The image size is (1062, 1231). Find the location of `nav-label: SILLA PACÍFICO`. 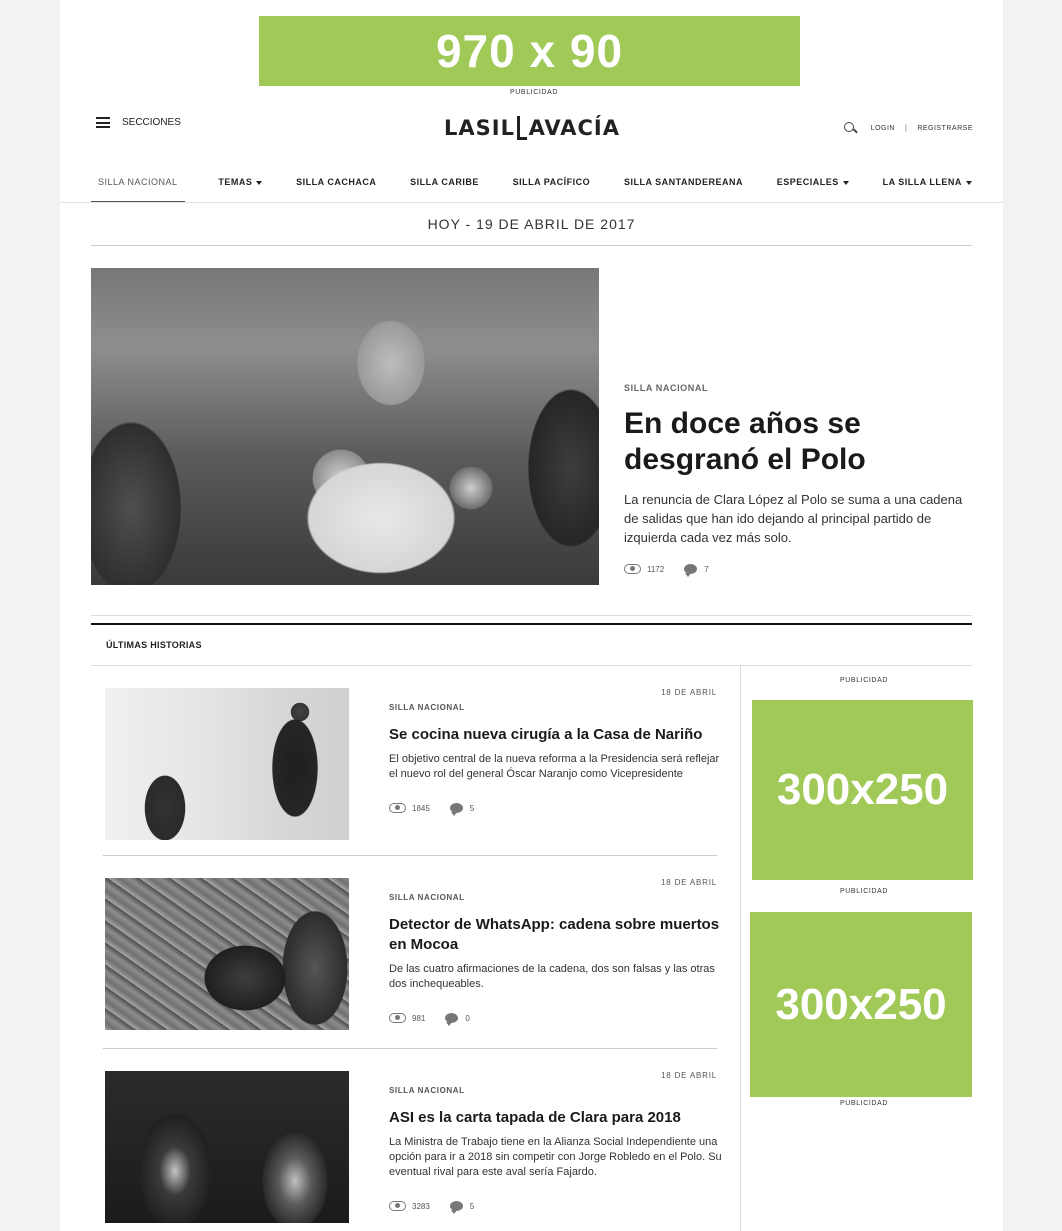

nav-label: SILLA PACÍFICO is located at coordinates (551, 182).